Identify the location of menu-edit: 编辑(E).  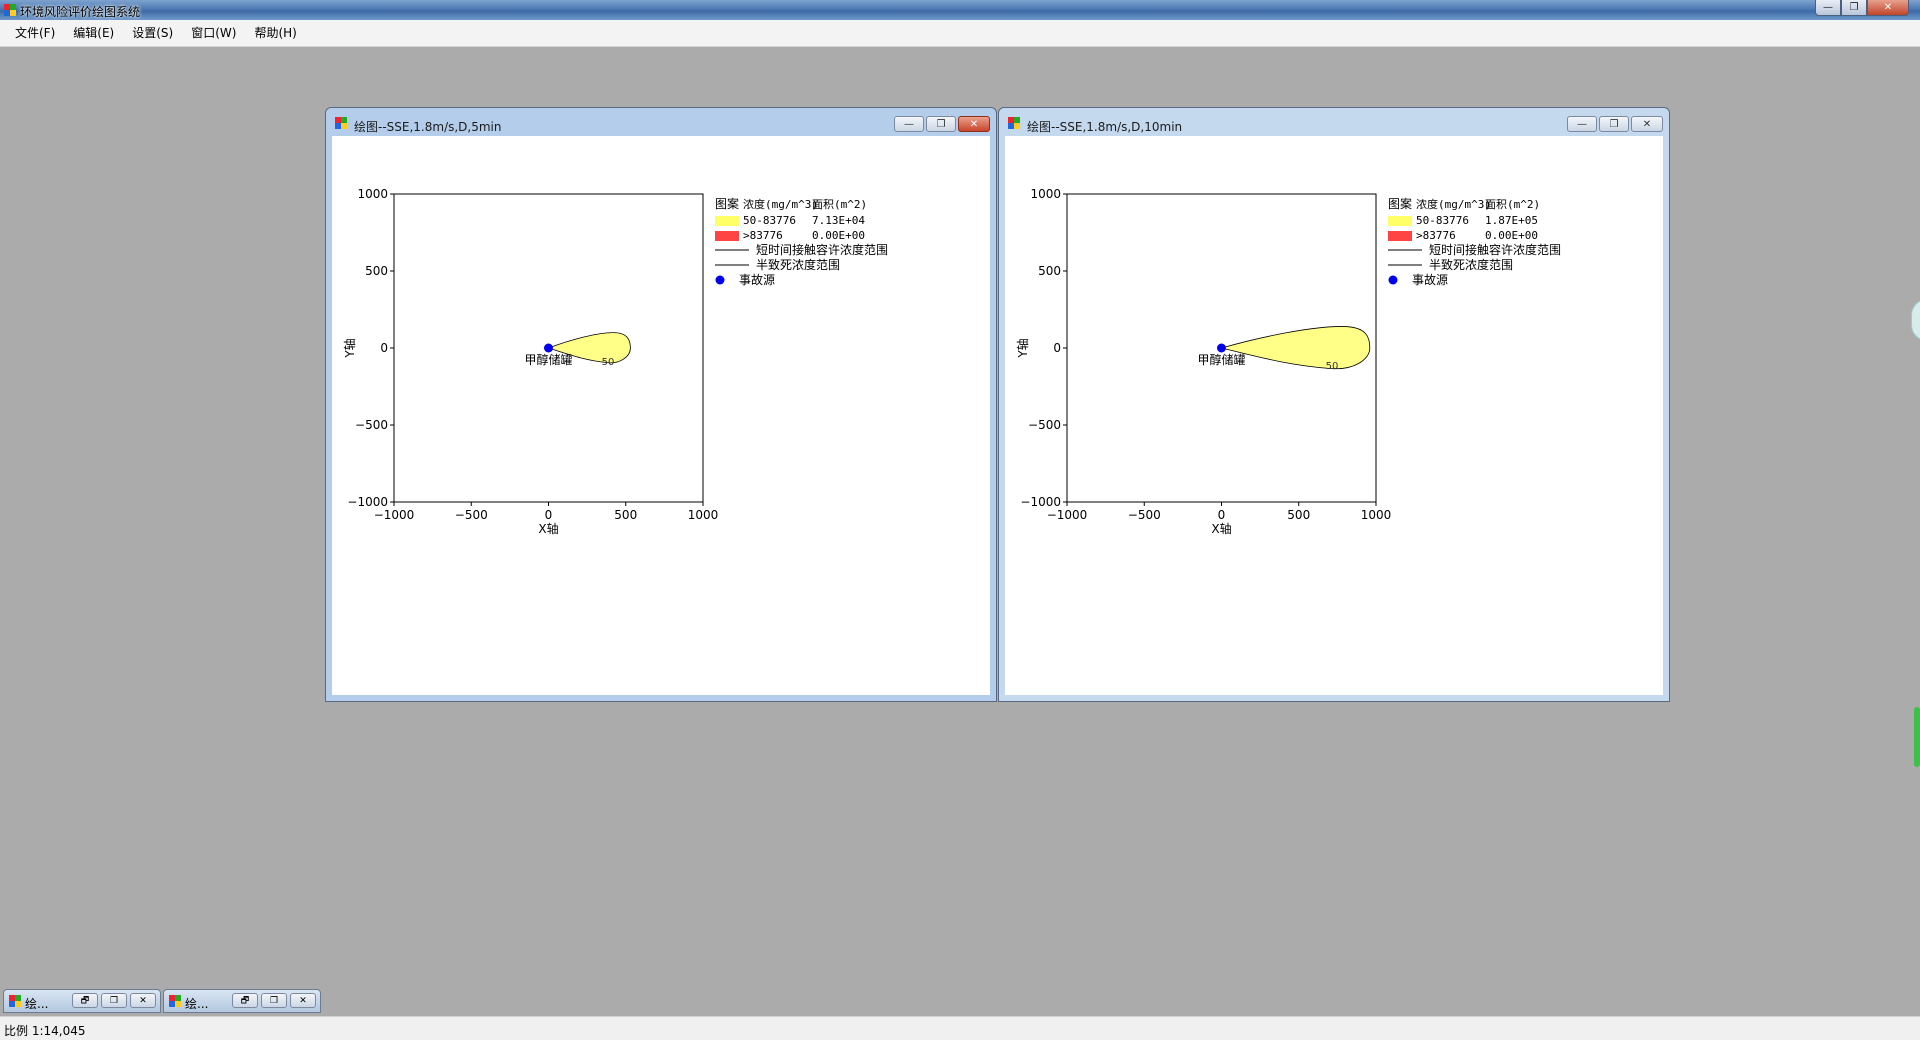
(93, 33).